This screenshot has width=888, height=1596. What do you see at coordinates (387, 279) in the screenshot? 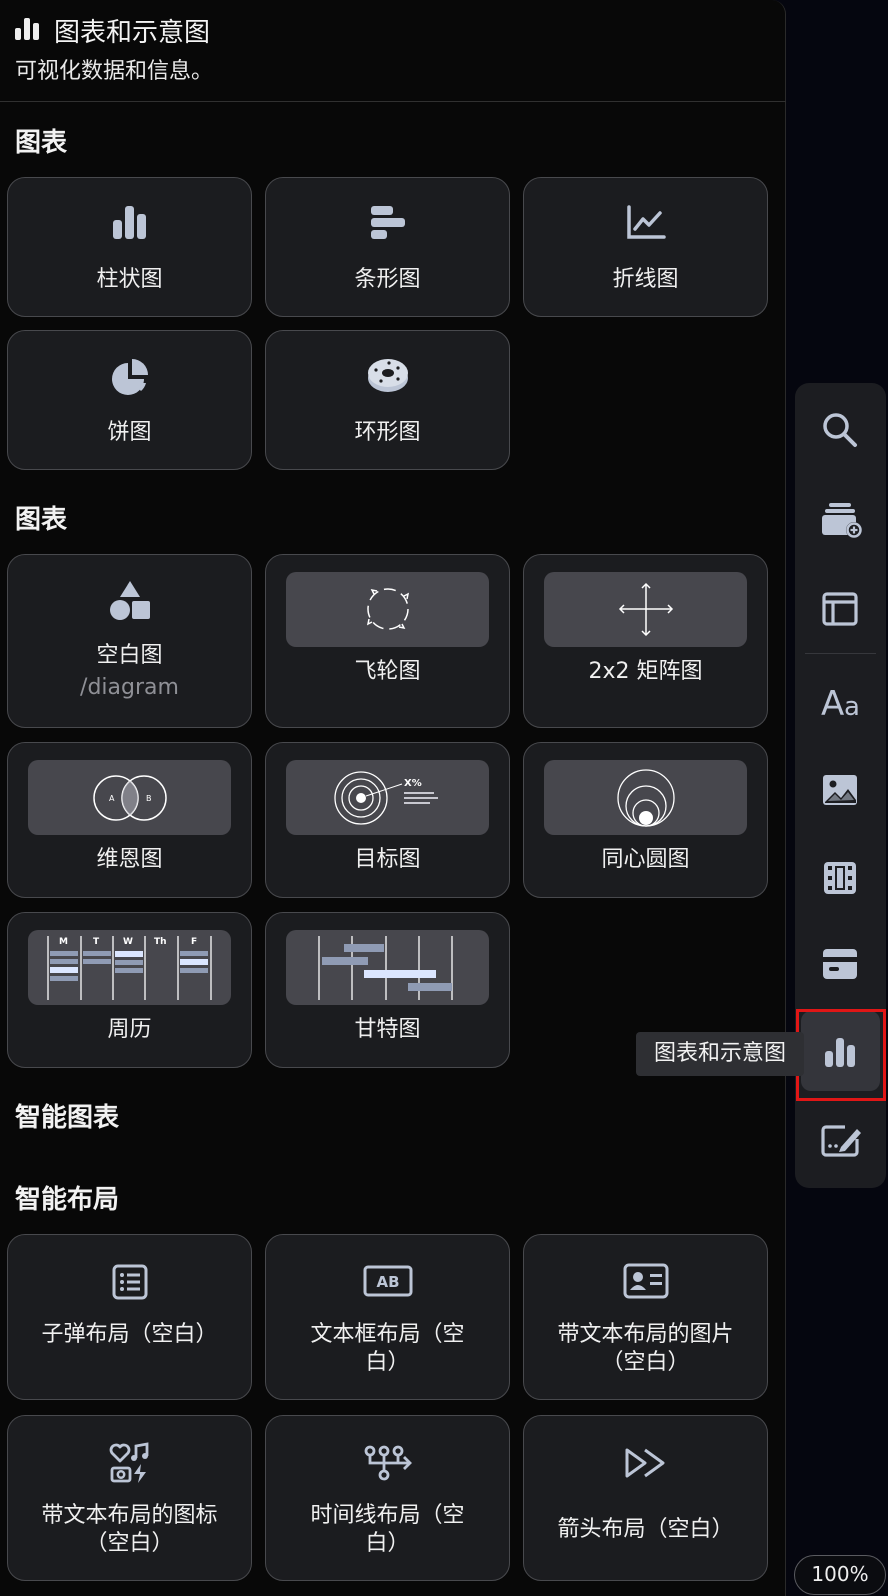
I see `card-label: 条形图` at bounding box center [387, 279].